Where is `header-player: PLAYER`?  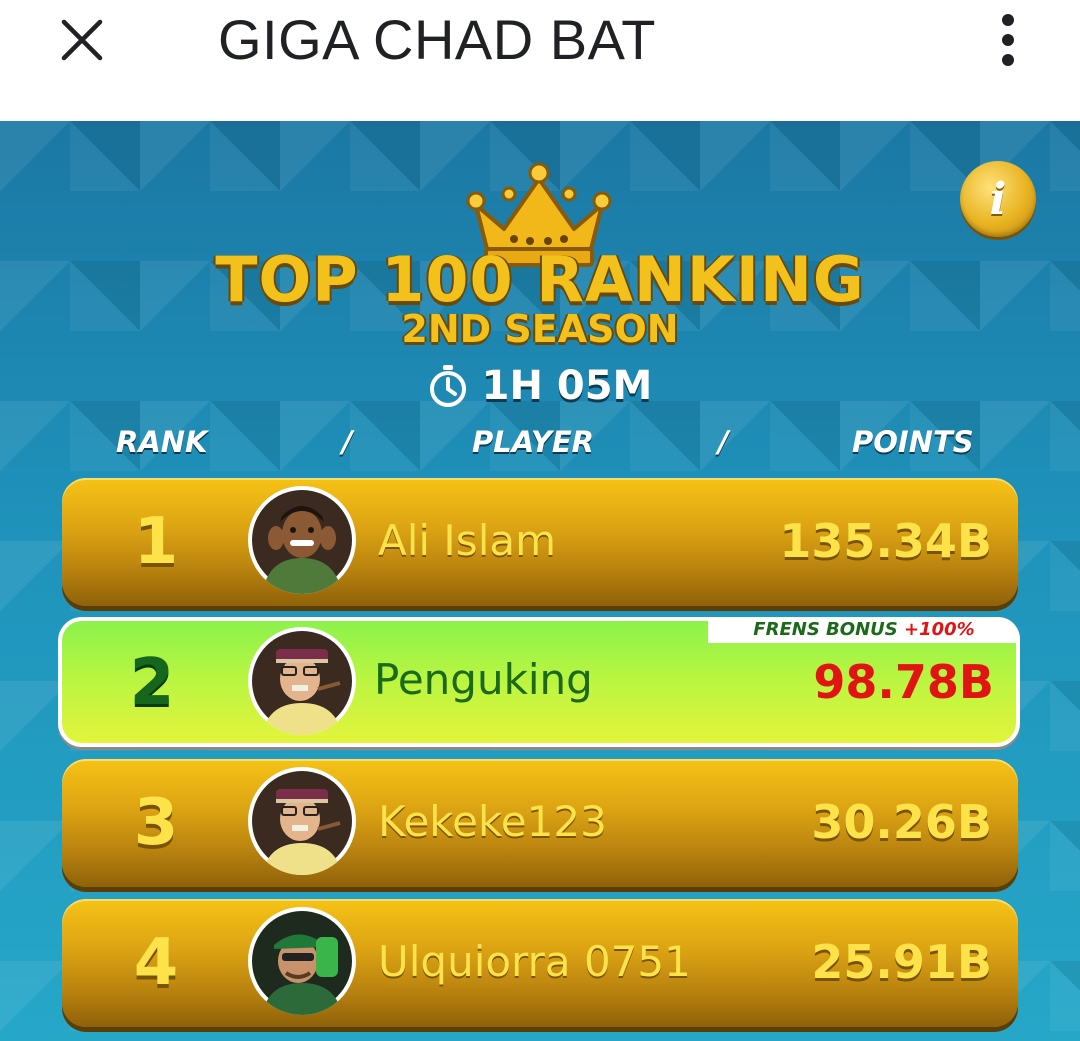 header-player: PLAYER is located at coordinates (533, 442).